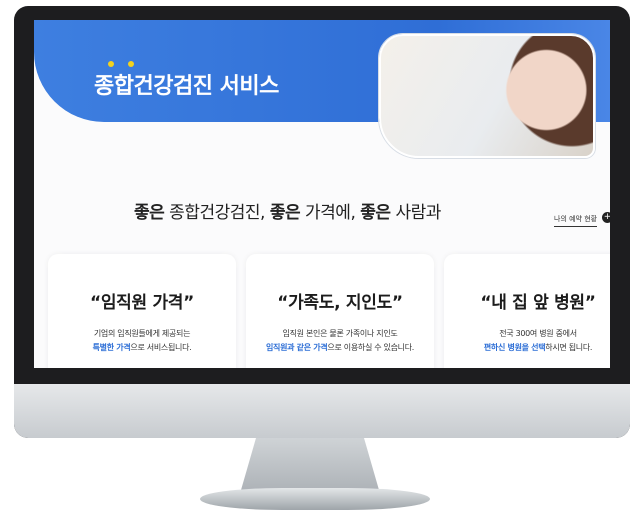  Describe the element at coordinates (569, 347) in the screenshot. I see `card-text: 하시면 됩니다.` at that location.